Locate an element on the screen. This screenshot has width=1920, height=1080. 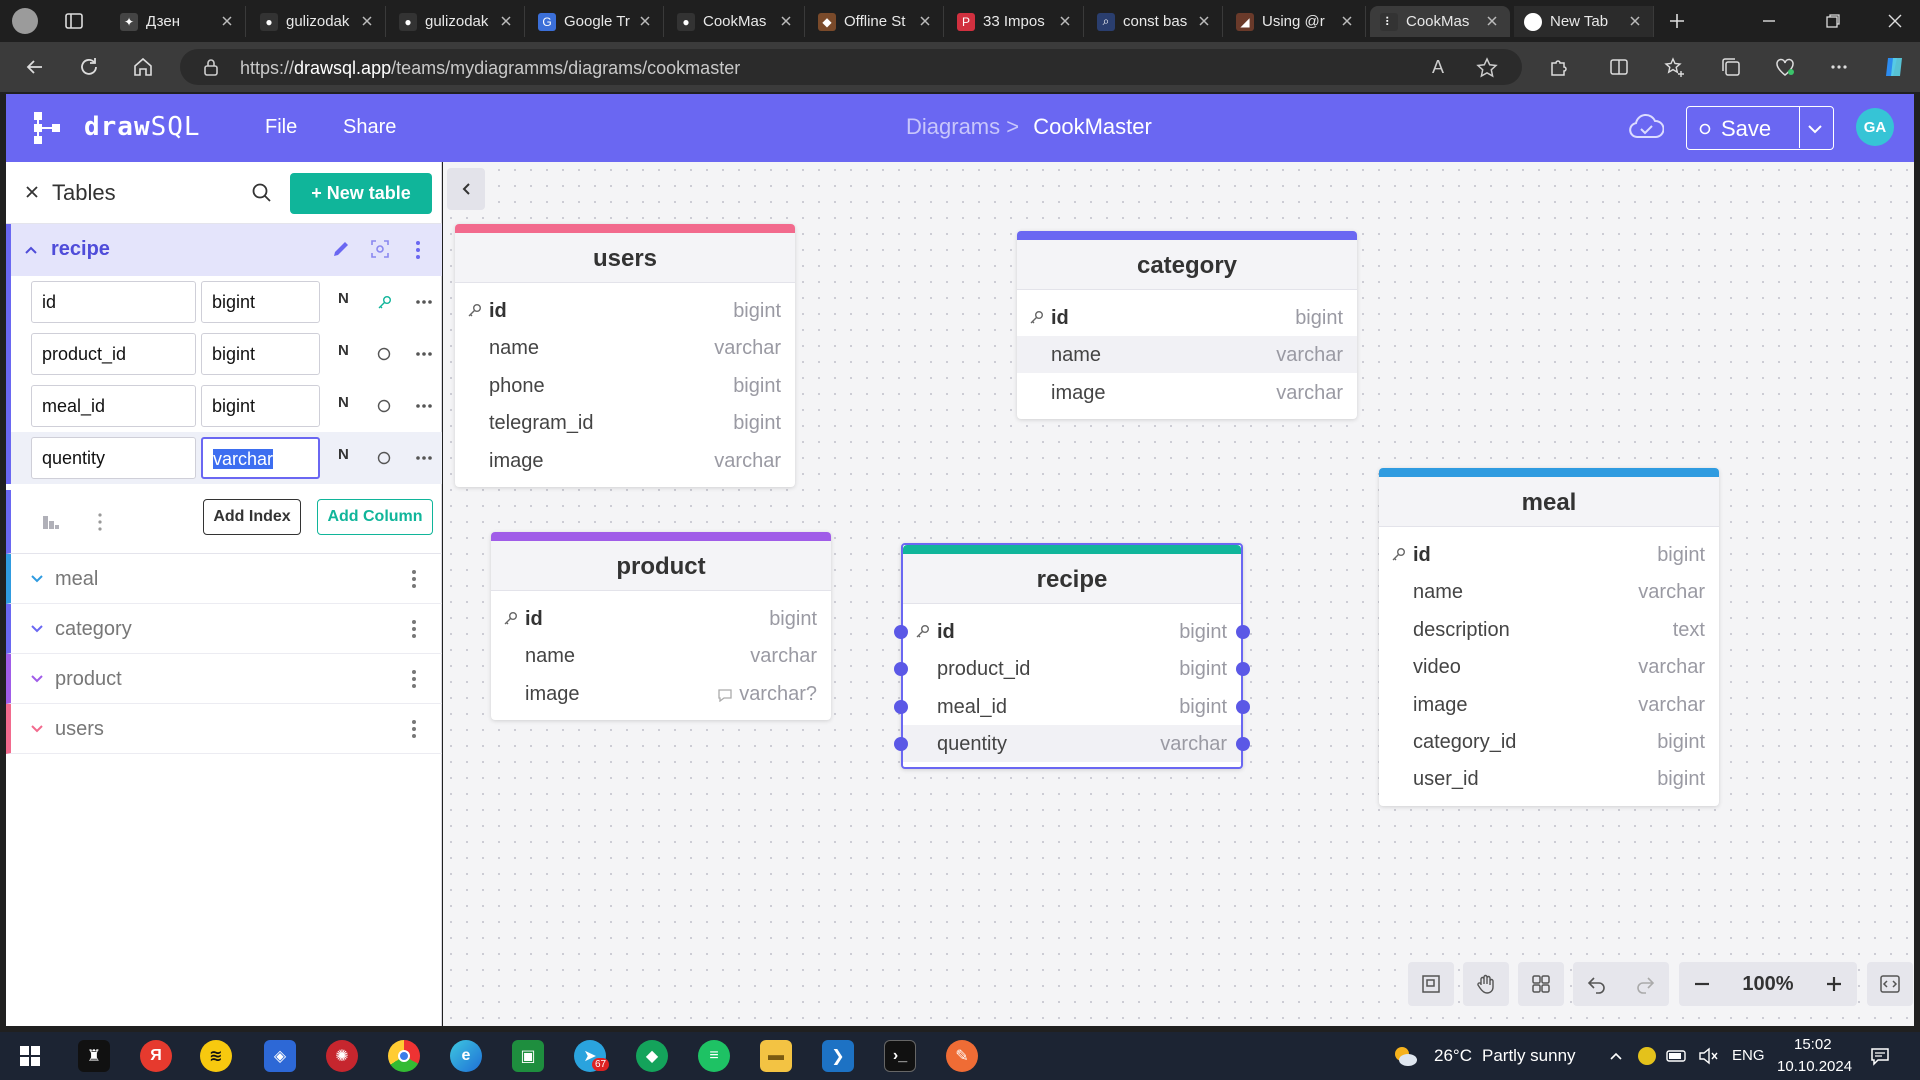
green-drop-icon: ◆ is located at coordinates (652, 1056).